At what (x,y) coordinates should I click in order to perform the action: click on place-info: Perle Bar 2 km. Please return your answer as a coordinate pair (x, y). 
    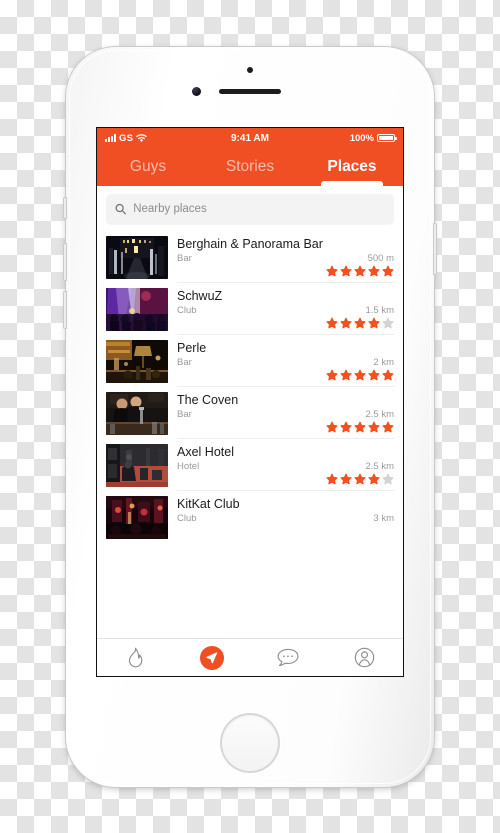
    Looking at the image, I should click on (285, 363).